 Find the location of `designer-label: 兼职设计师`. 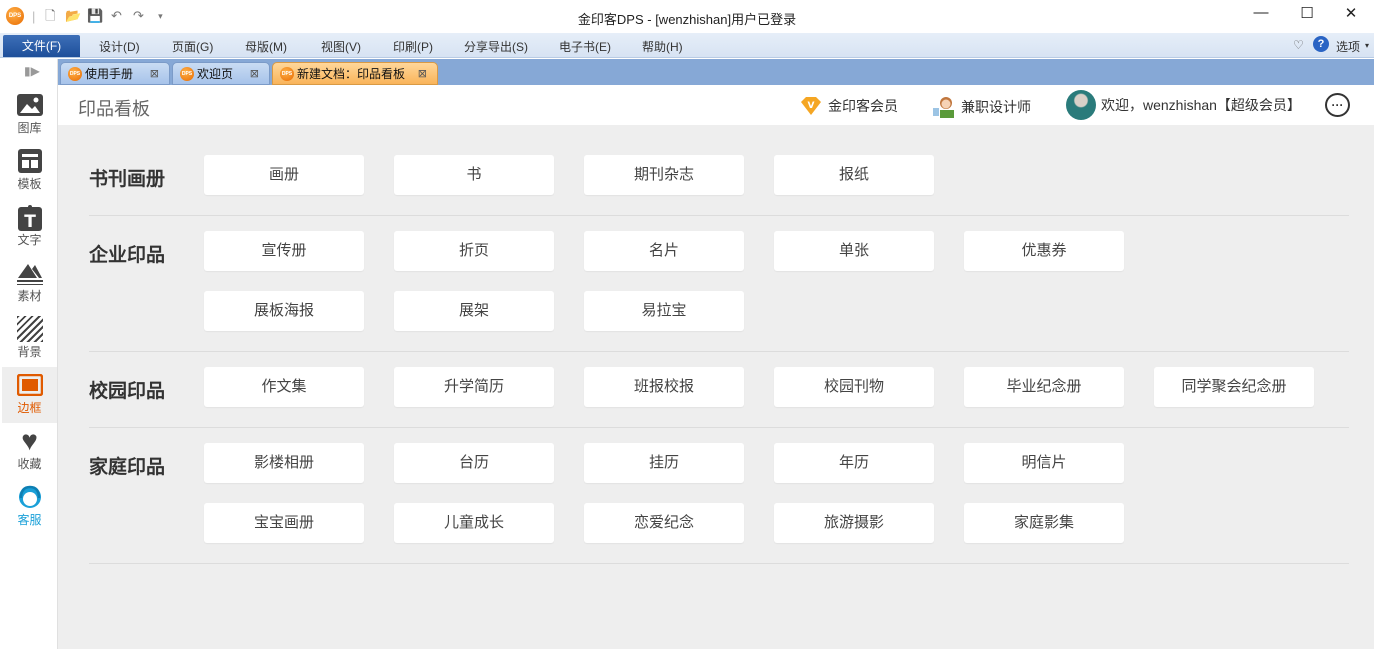

designer-label: 兼职设计师 is located at coordinates (996, 107).